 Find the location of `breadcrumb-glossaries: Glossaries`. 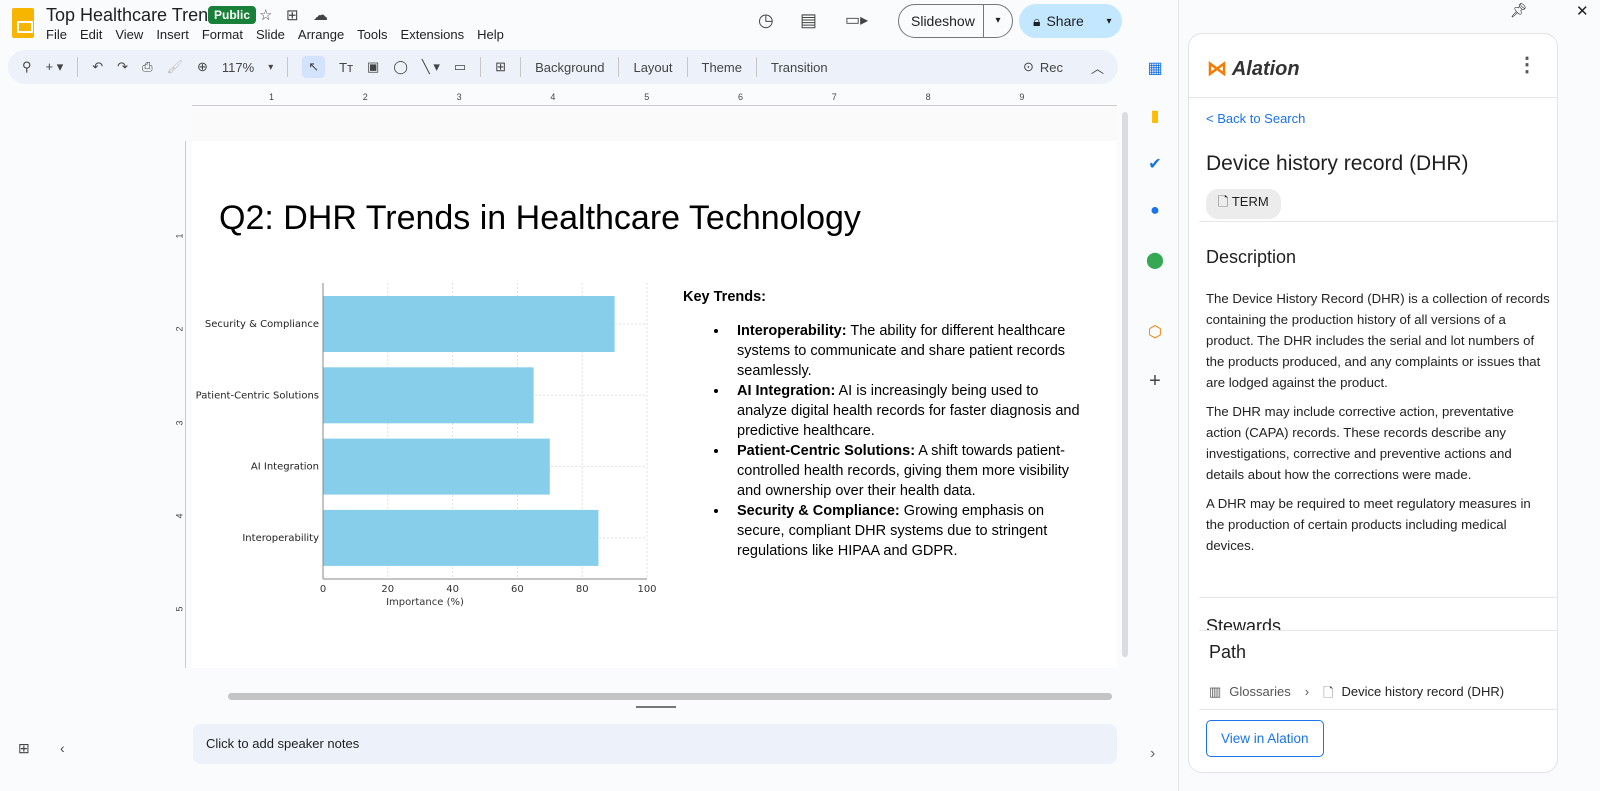

breadcrumb-glossaries: Glossaries is located at coordinates (1259, 695).